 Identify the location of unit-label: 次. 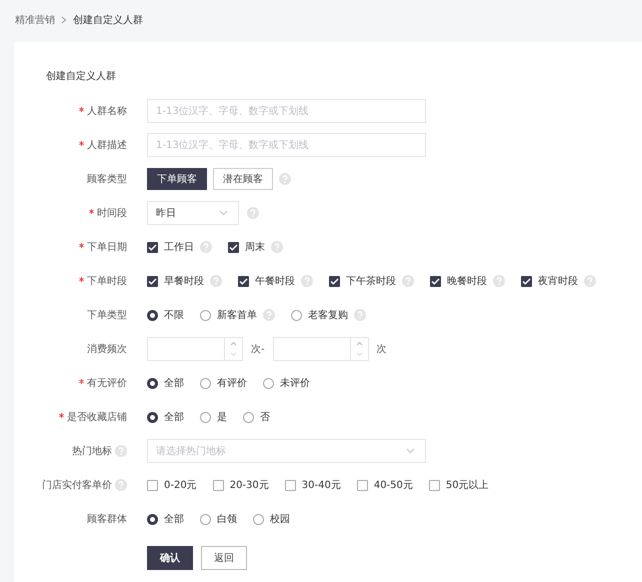
(381, 349).